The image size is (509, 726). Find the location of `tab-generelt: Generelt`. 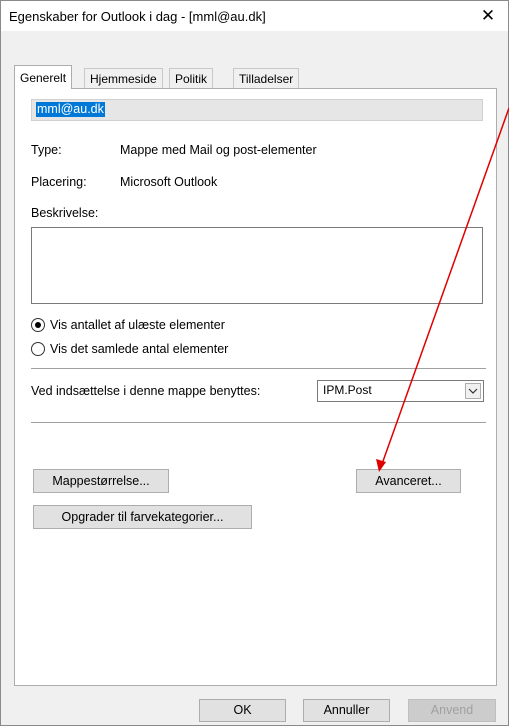

tab-generelt: Generelt is located at coordinates (43, 77).